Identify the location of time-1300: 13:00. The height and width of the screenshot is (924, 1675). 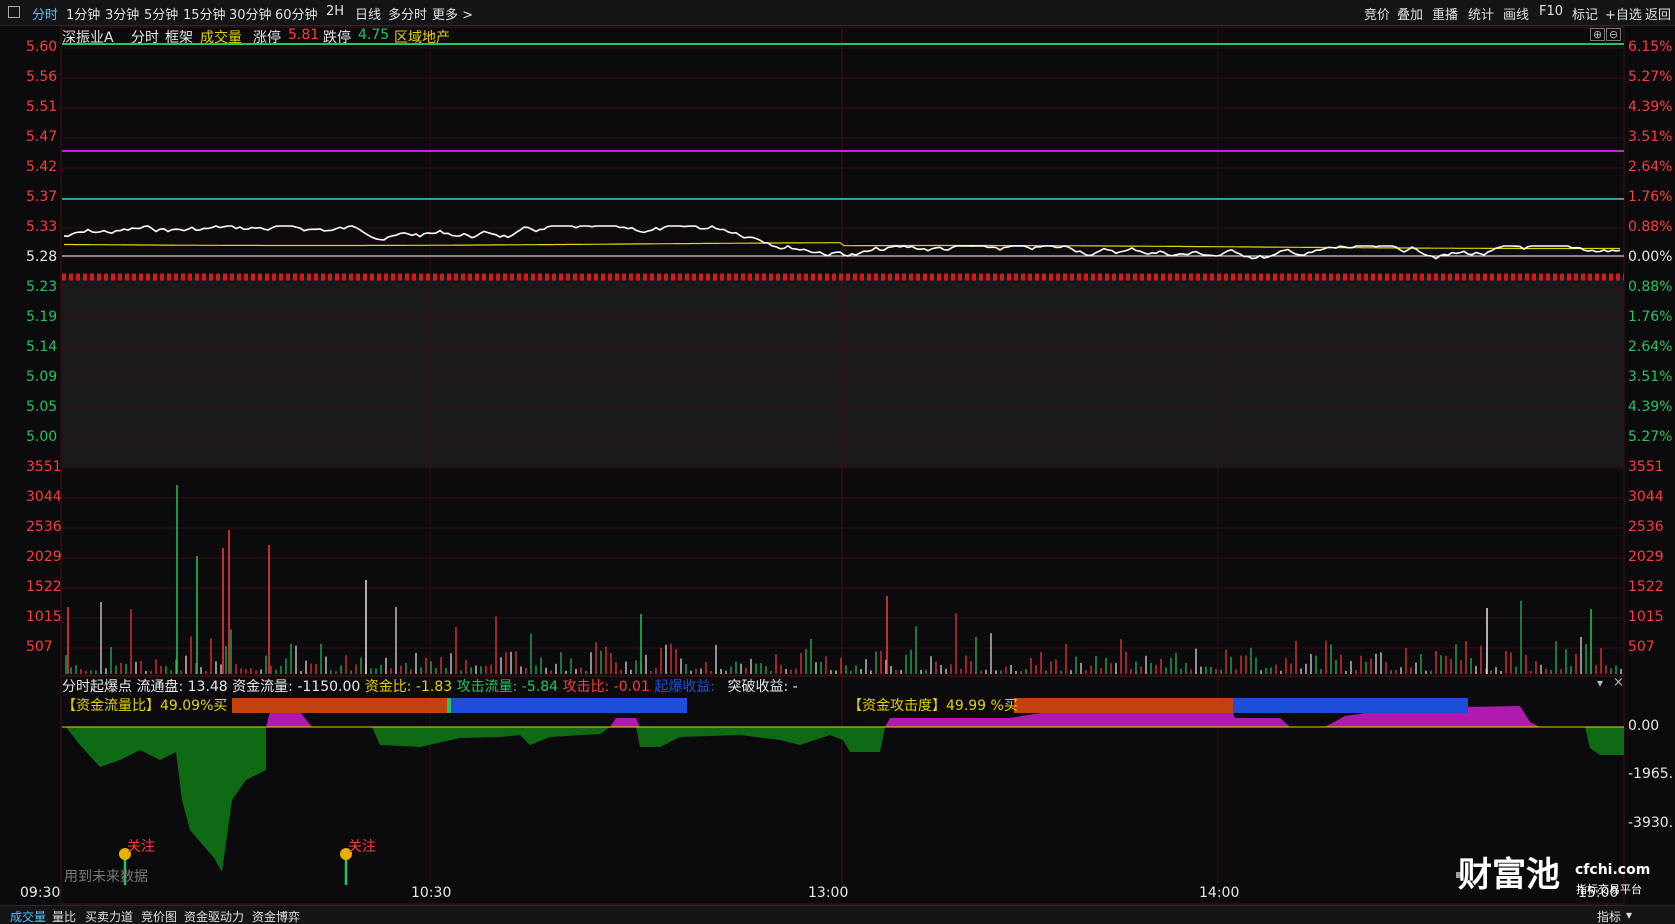
(828, 893).